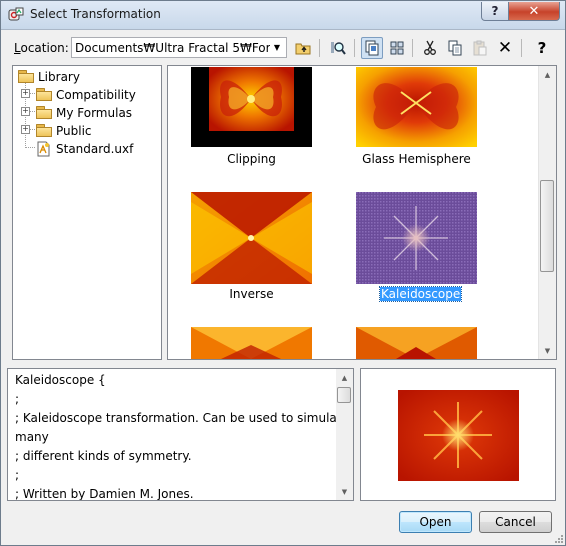 This screenshot has width=566, height=546. Describe the element at coordinates (30, 147) in the screenshot. I see `tree-line` at that location.